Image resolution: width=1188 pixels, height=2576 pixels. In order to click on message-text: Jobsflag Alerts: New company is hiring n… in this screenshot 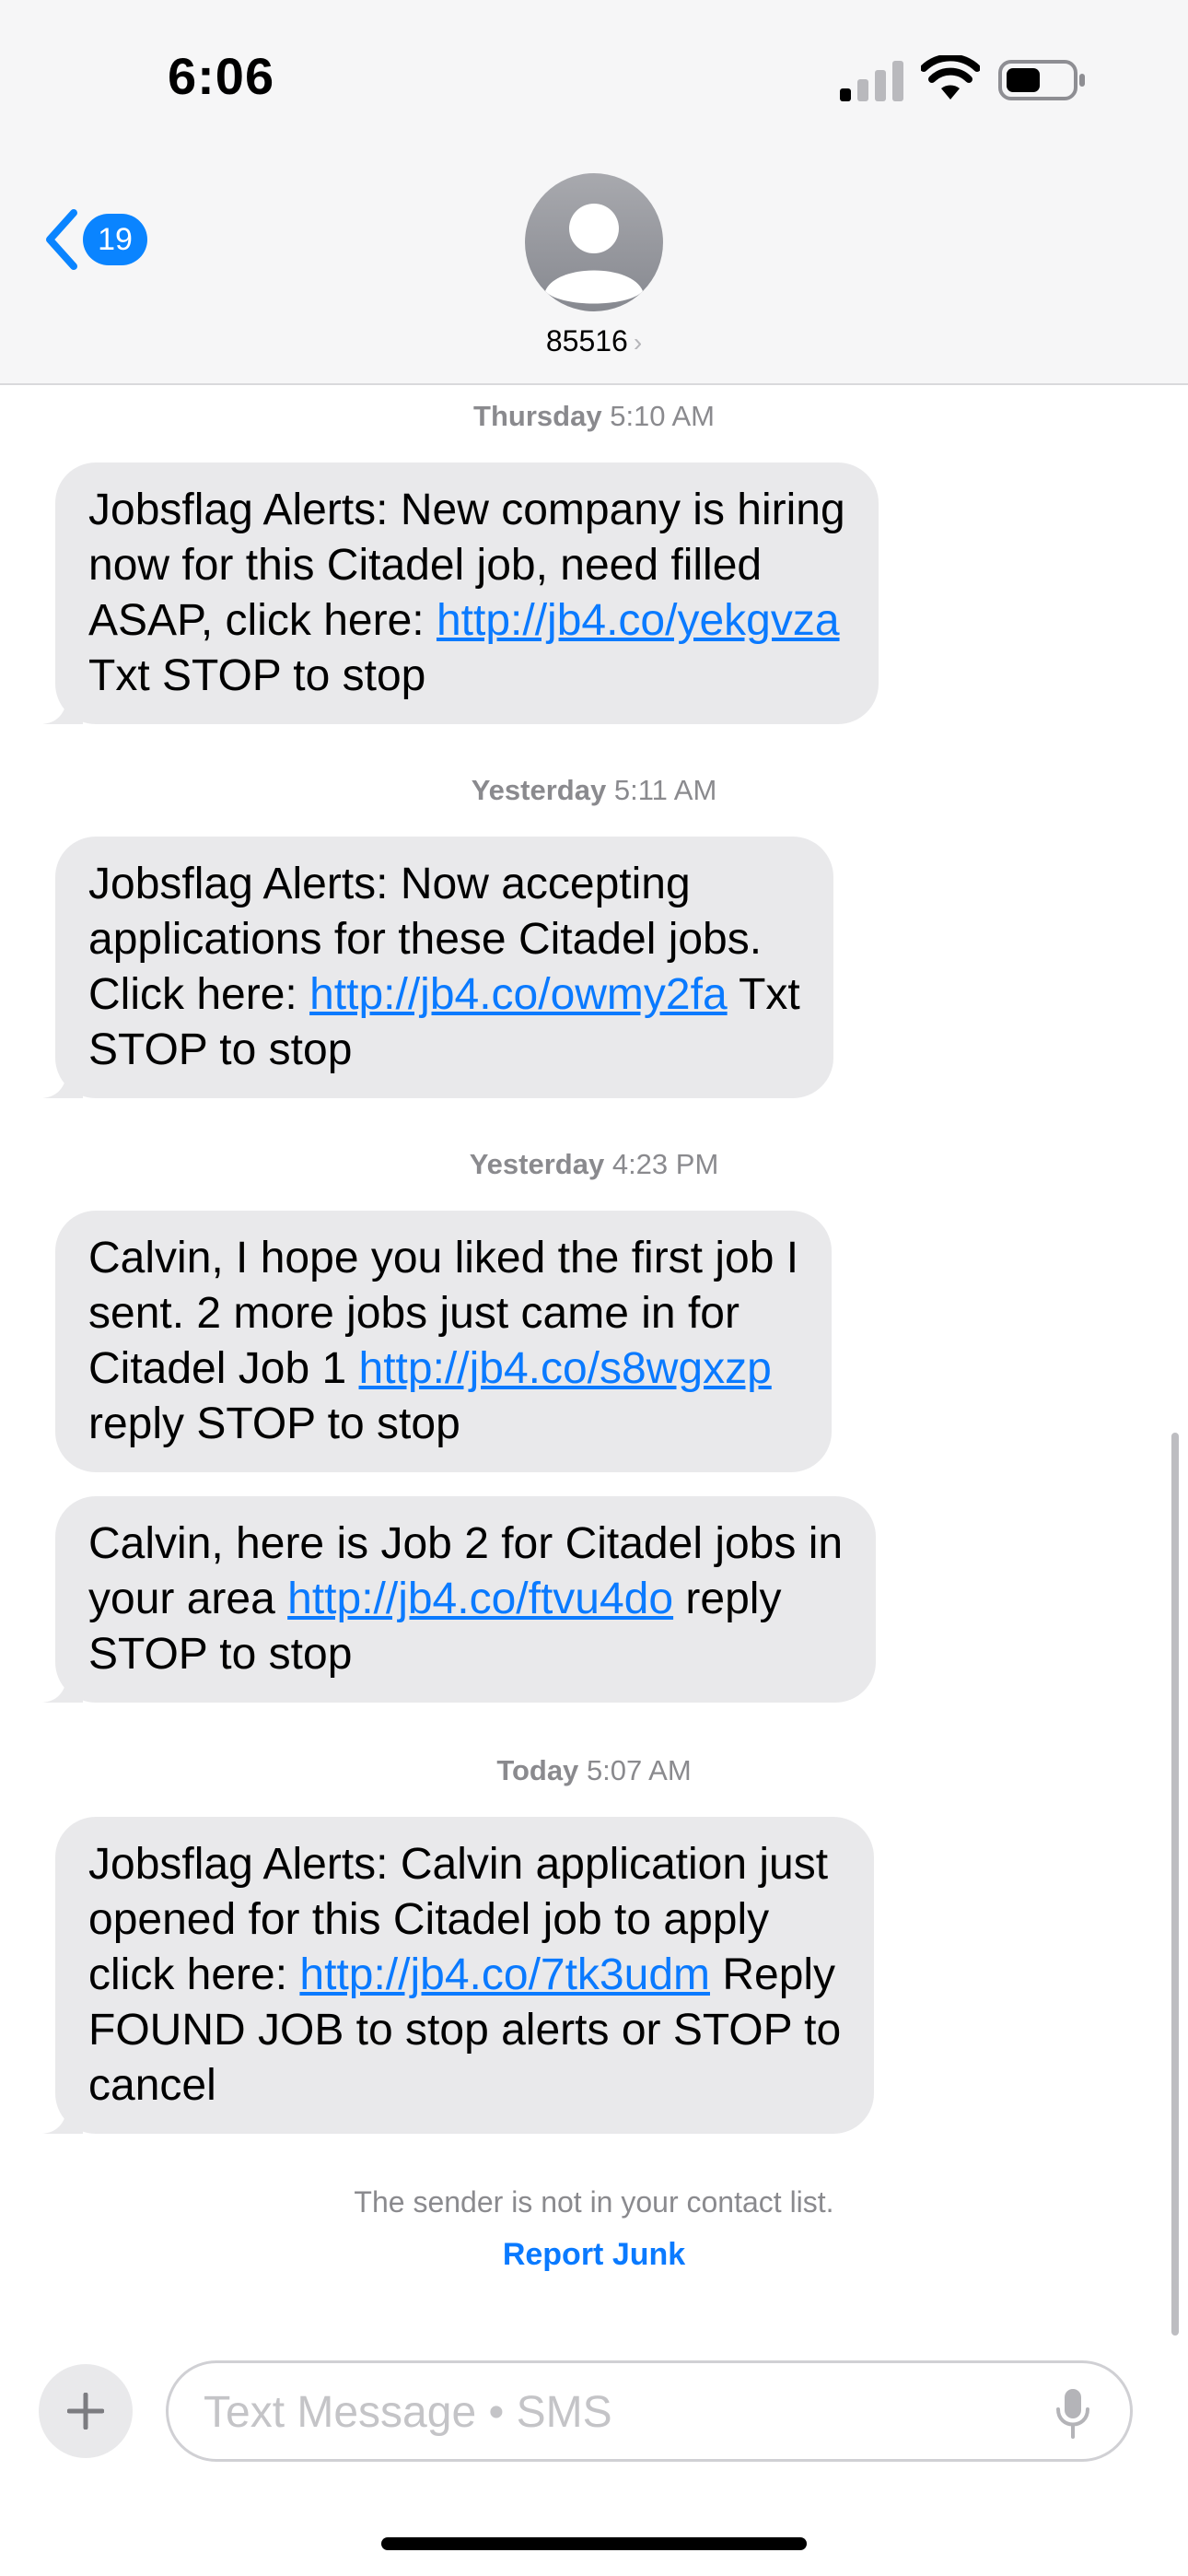, I will do `click(466, 593)`.